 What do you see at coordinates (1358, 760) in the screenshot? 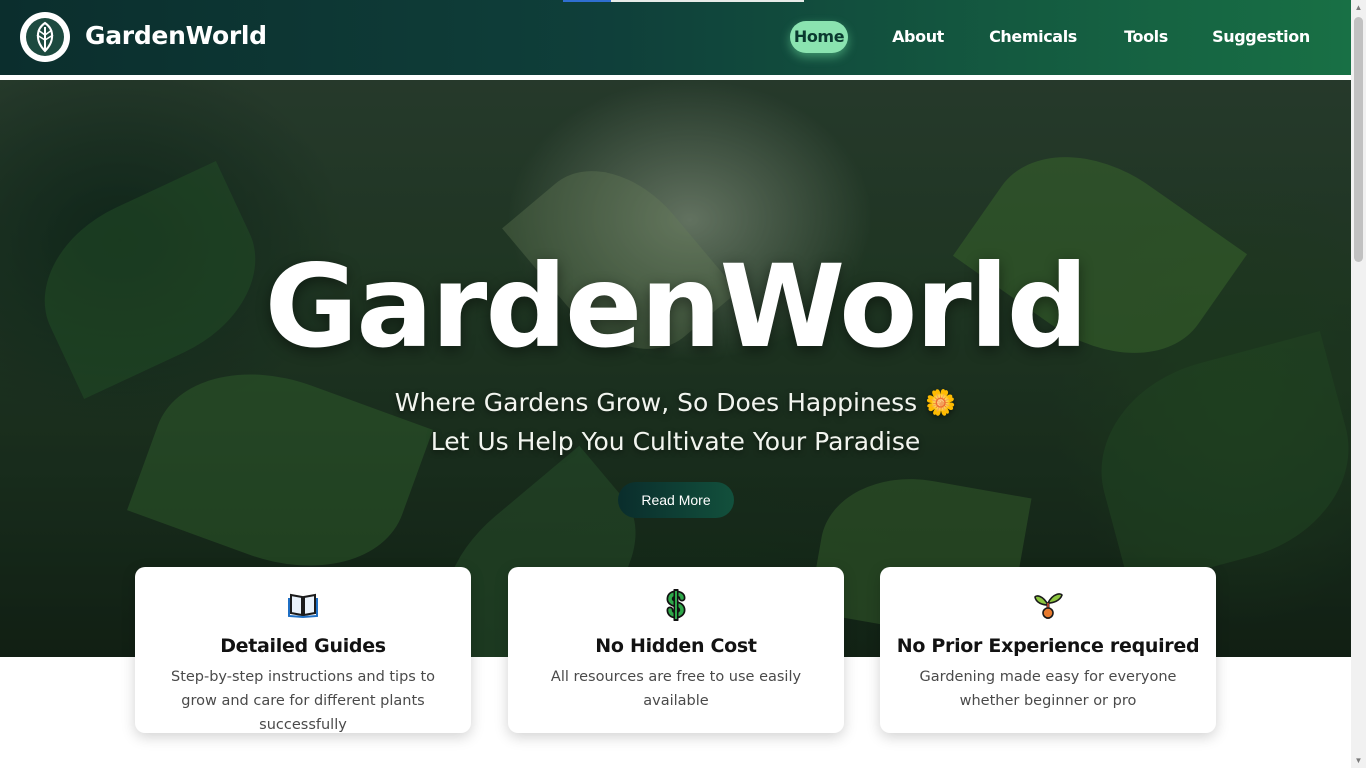
I see `scroll-down-icon: ▼` at bounding box center [1358, 760].